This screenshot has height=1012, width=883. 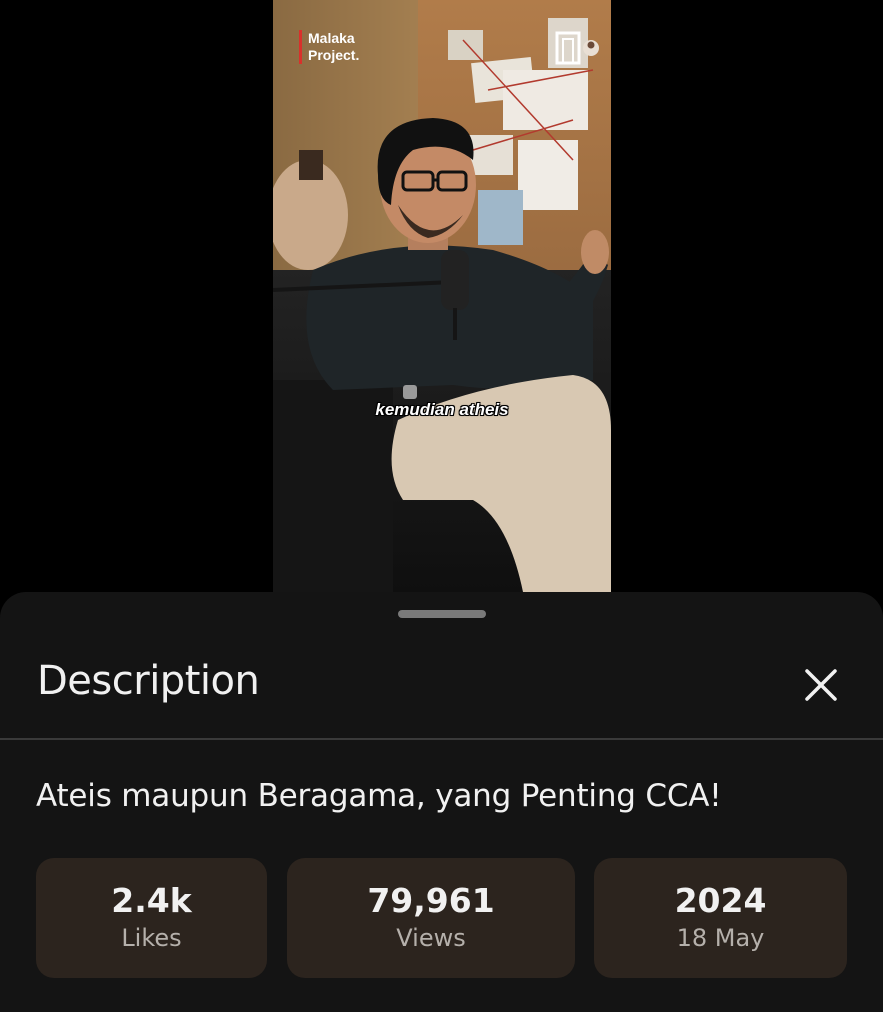 I want to click on sheet-title: Description, so click(x=148, y=681).